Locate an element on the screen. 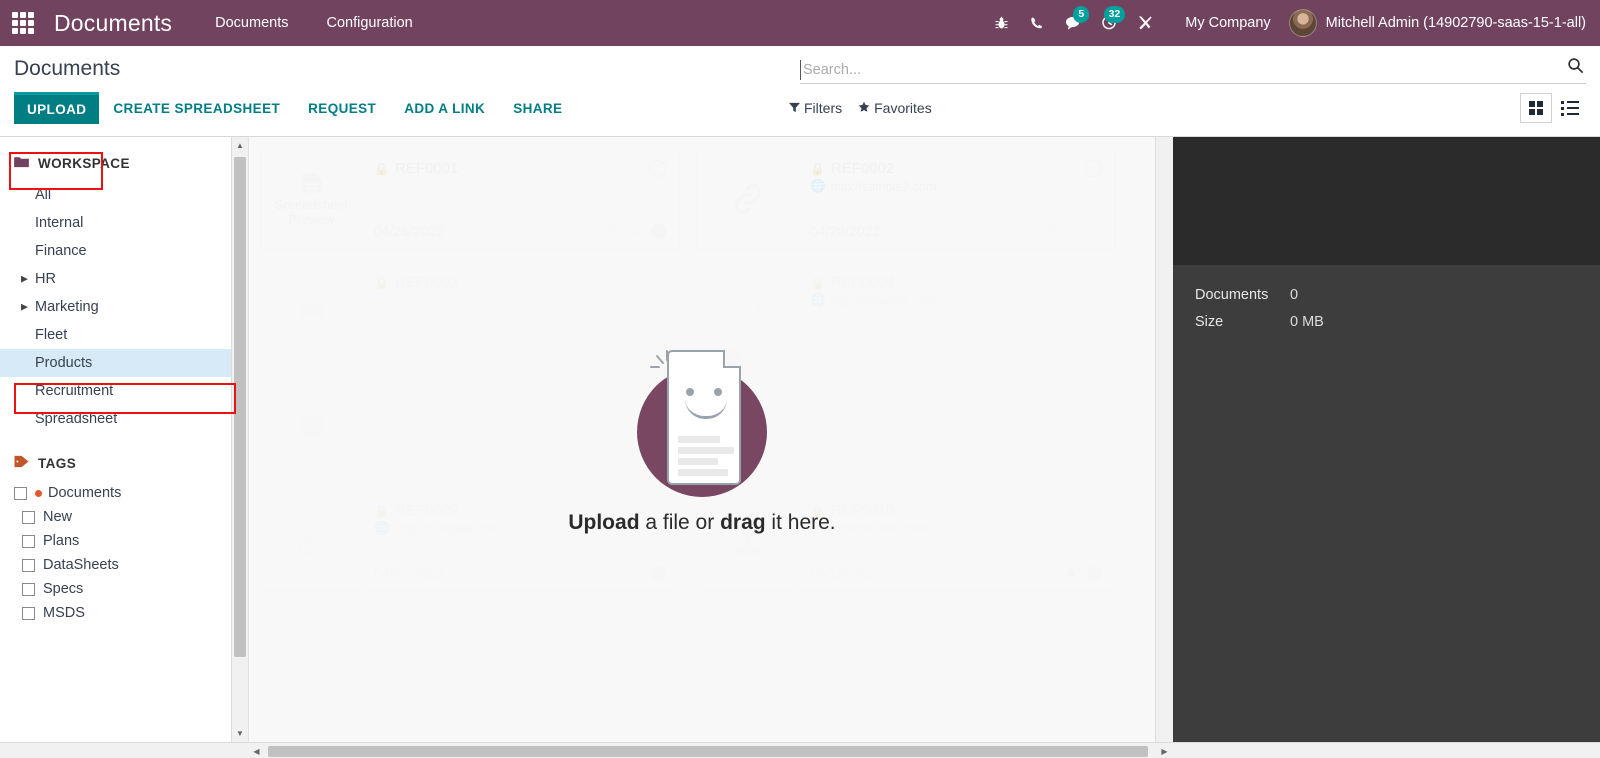 Image resolution: width=1600 pixels, height=758 pixels. tag-row-msds: MSDS is located at coordinates (124, 613).